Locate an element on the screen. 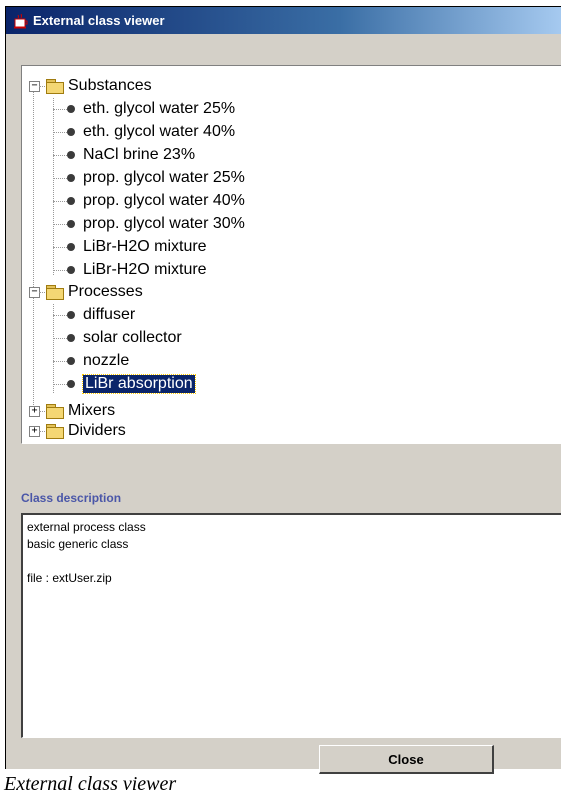 The height and width of the screenshot is (803, 561). window-title: External class viewer is located at coordinates (99, 20).